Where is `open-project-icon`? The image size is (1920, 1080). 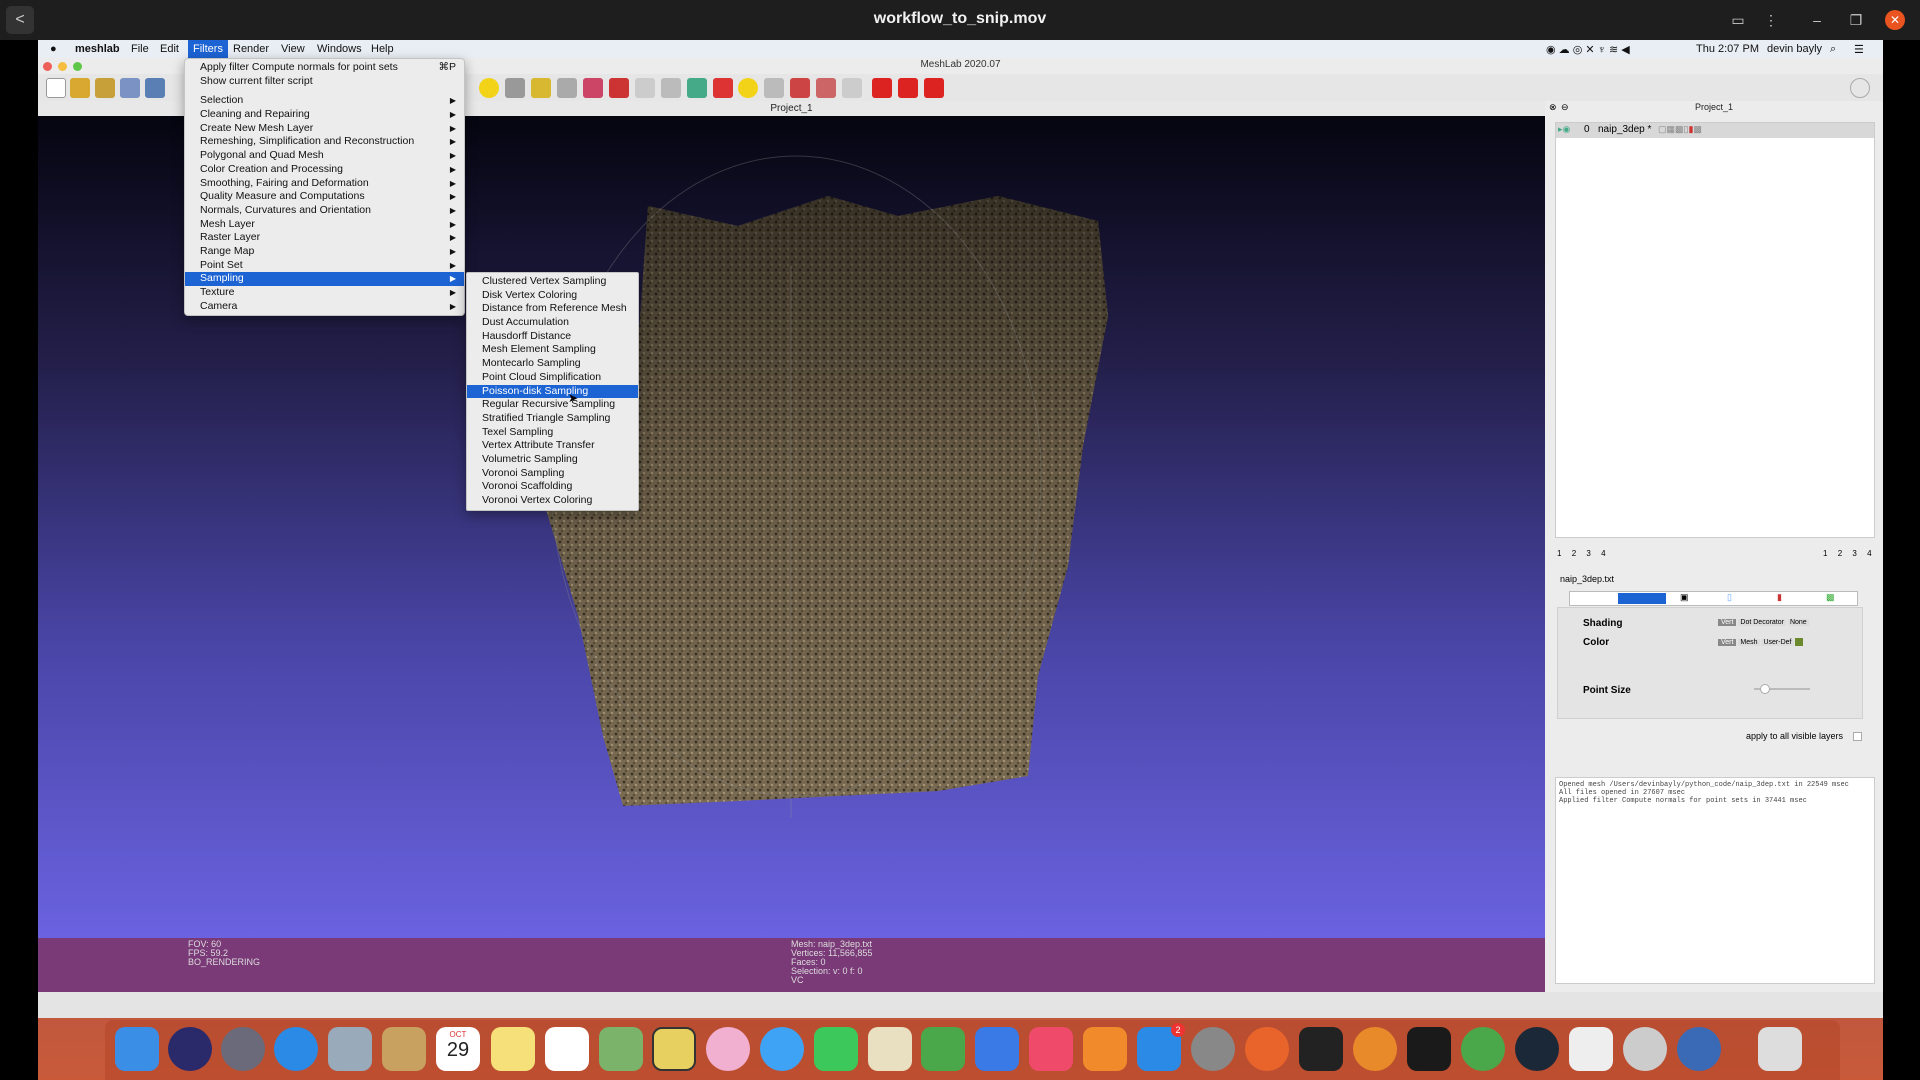
open-project-icon is located at coordinates (80, 88).